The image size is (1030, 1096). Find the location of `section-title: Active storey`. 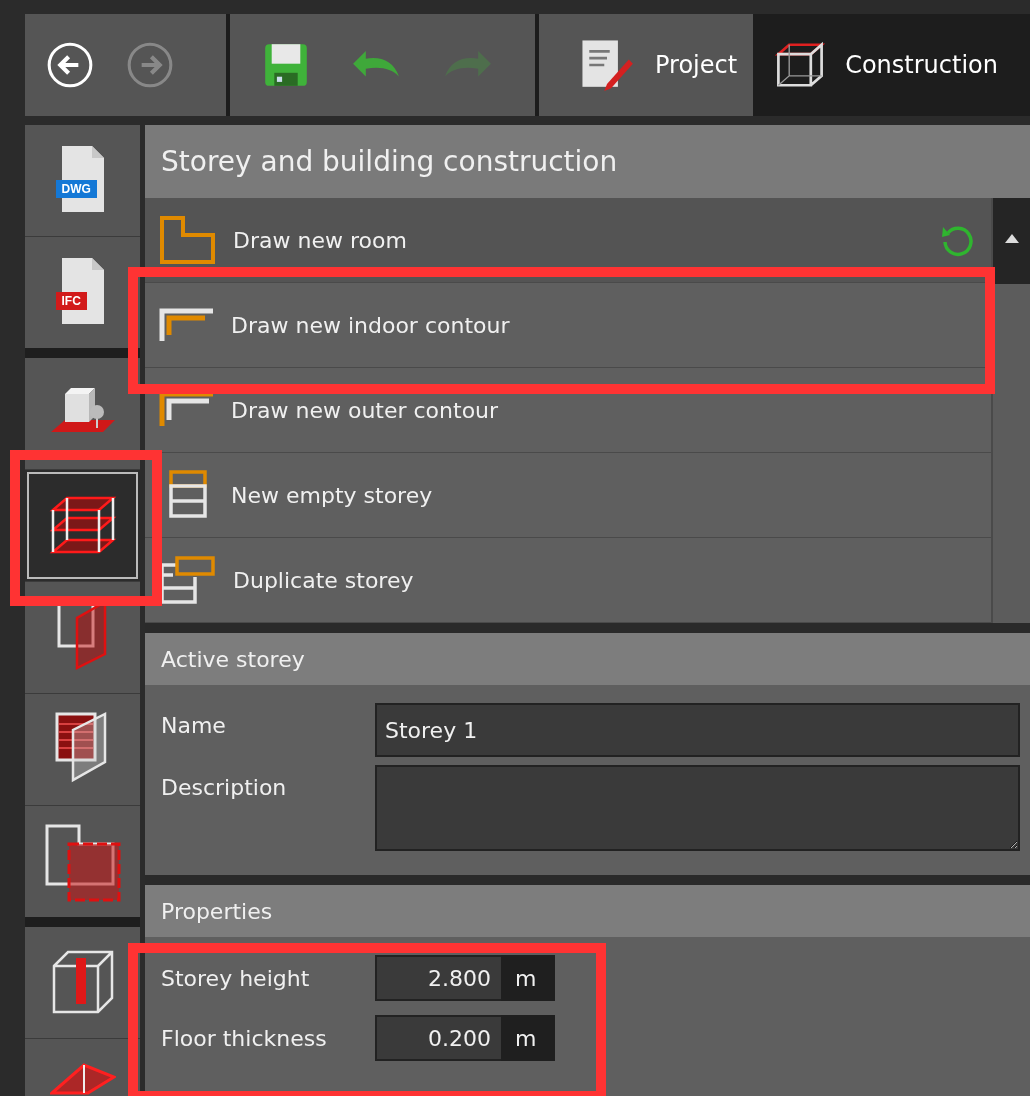

section-title: Active storey is located at coordinates (587, 659).